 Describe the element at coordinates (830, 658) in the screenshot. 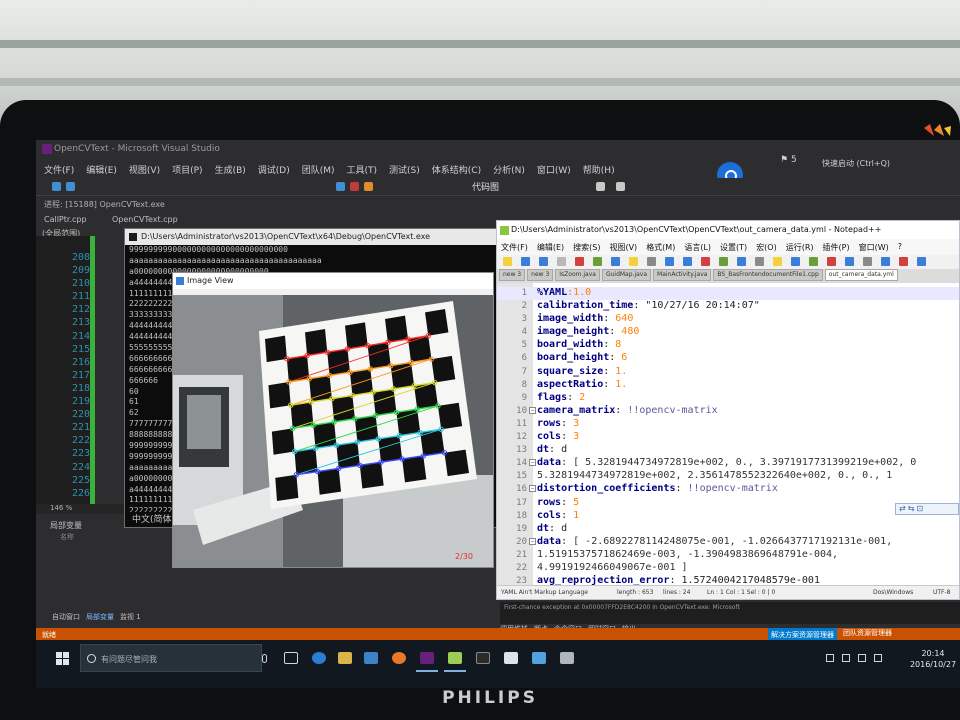

I see `show-hidden-icons` at that location.